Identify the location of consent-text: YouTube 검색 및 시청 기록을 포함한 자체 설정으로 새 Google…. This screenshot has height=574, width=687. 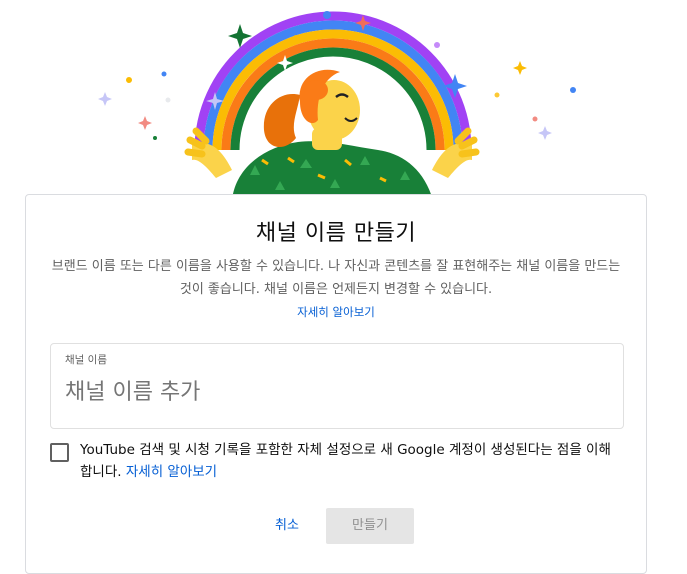
(350, 461).